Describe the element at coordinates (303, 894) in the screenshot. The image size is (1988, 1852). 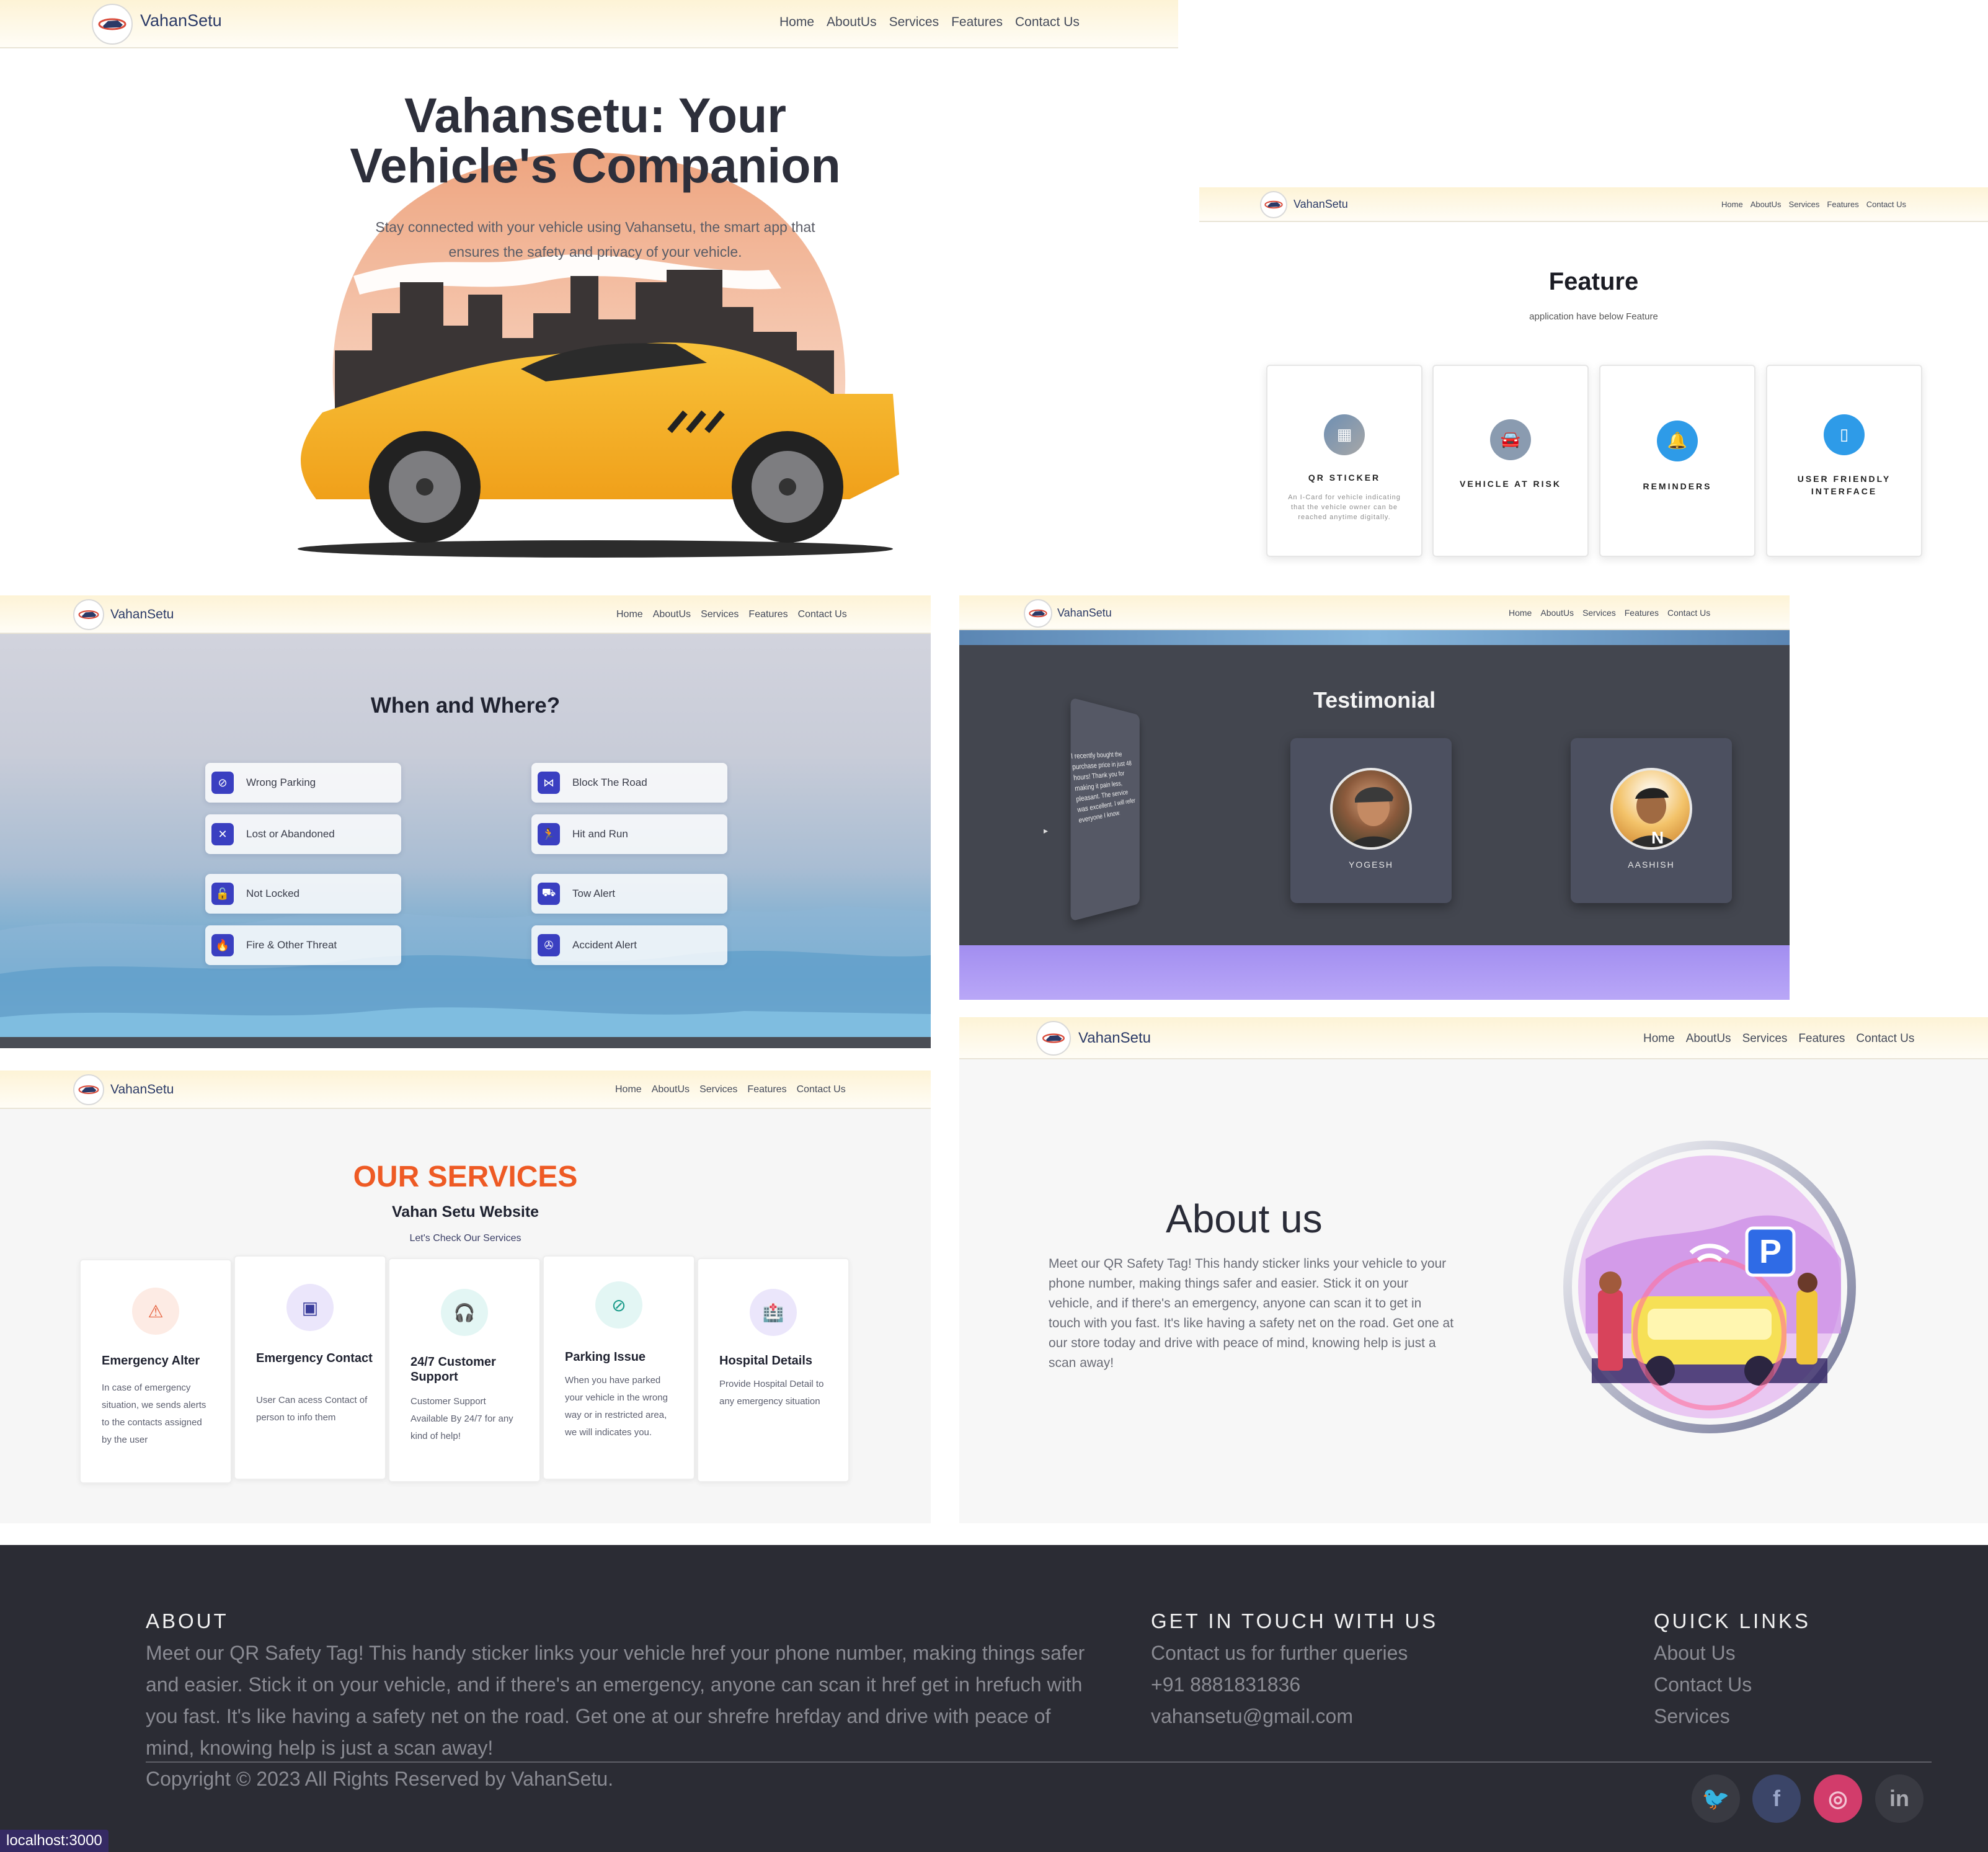
I see `alert-not-locked: 🔓 Not Locked` at that location.